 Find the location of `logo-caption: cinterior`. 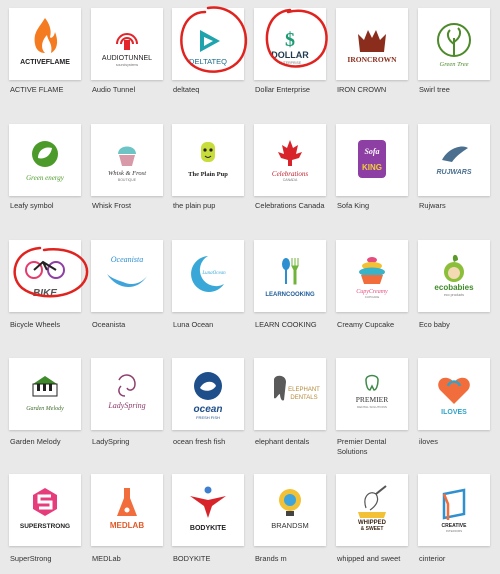

logo-caption: cinterior is located at coordinates (432, 558).